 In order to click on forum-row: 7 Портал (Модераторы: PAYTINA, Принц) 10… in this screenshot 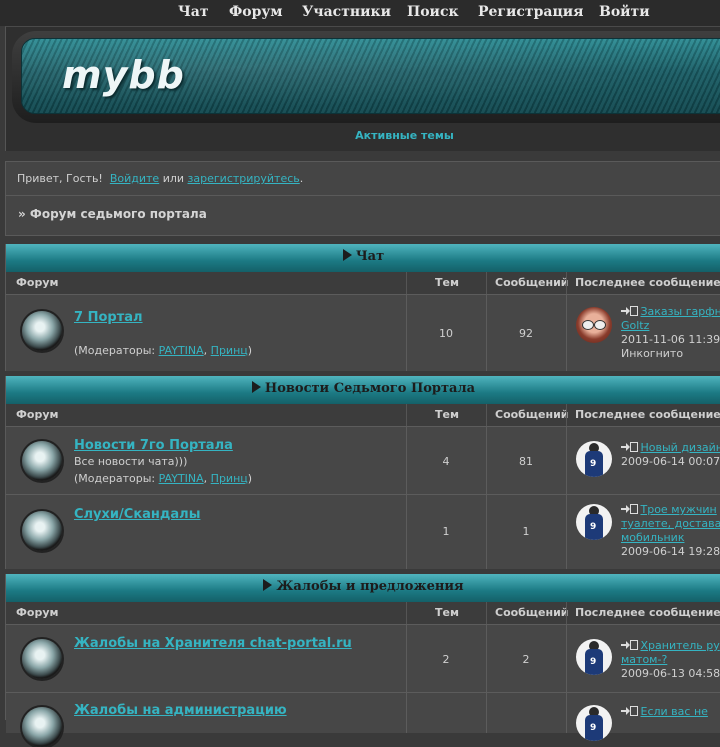, I will do `click(363, 332)`.